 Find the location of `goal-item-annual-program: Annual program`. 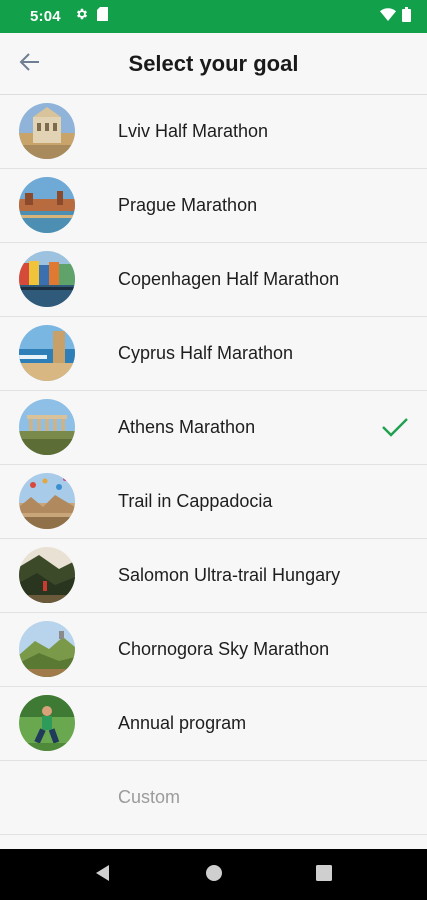

goal-item-annual-program: Annual program is located at coordinates (213, 724).